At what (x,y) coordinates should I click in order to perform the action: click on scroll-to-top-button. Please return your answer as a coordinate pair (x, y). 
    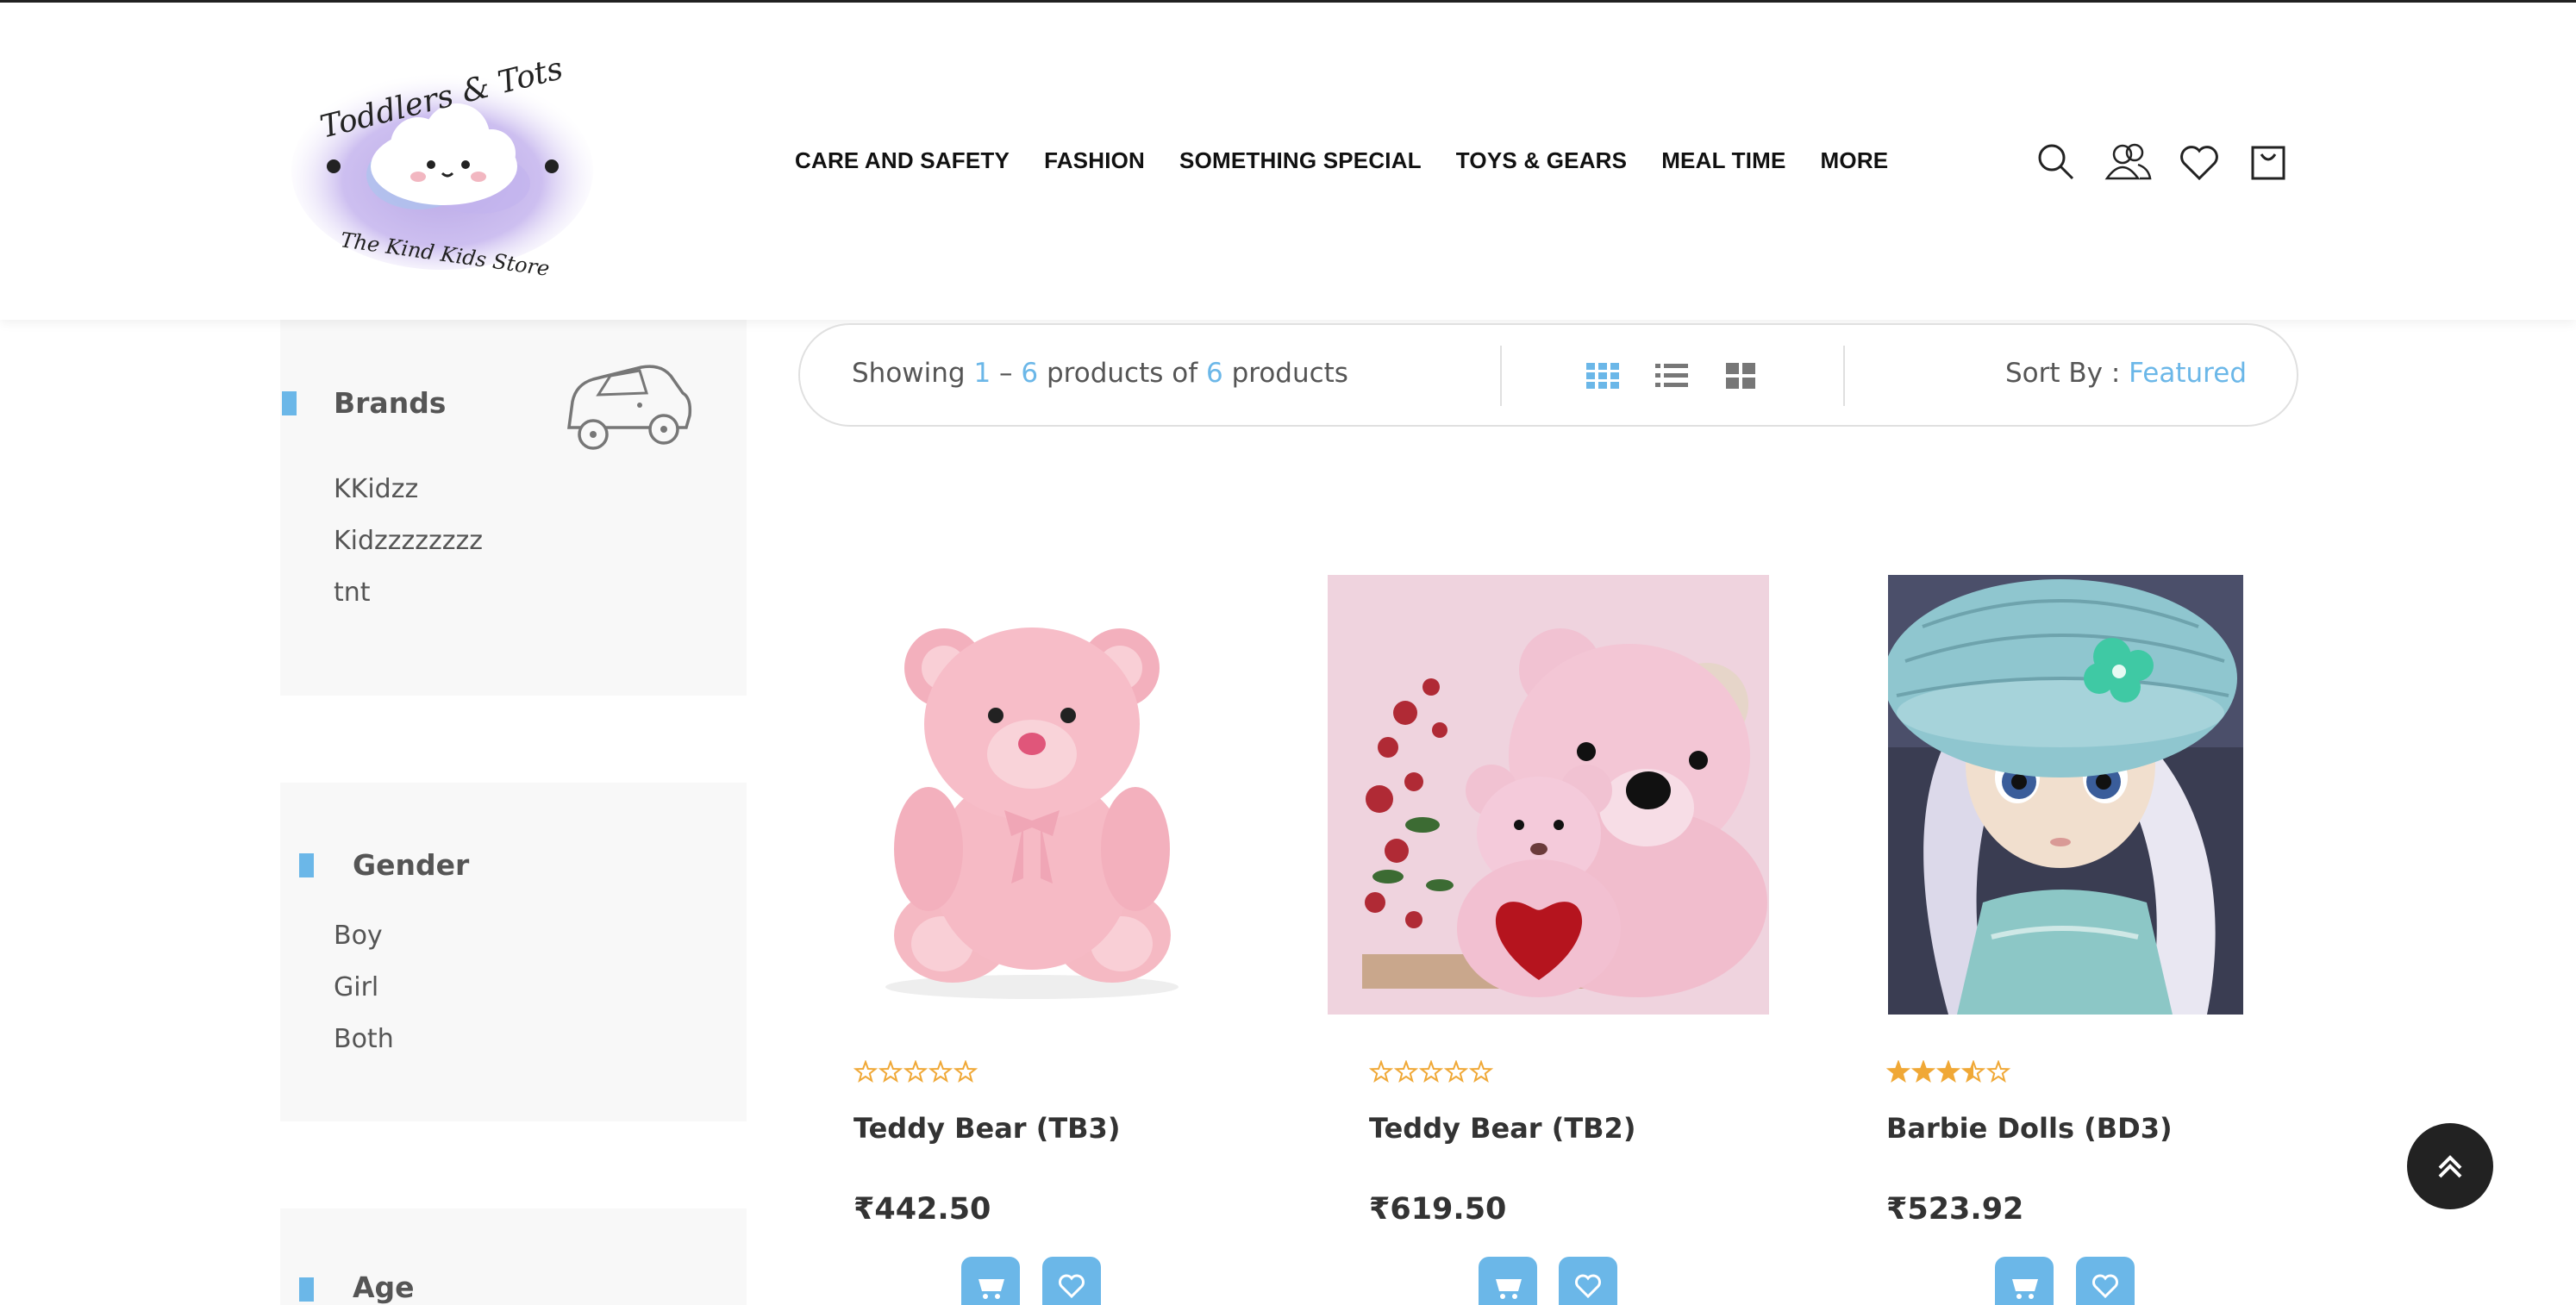
    Looking at the image, I should click on (2450, 1166).